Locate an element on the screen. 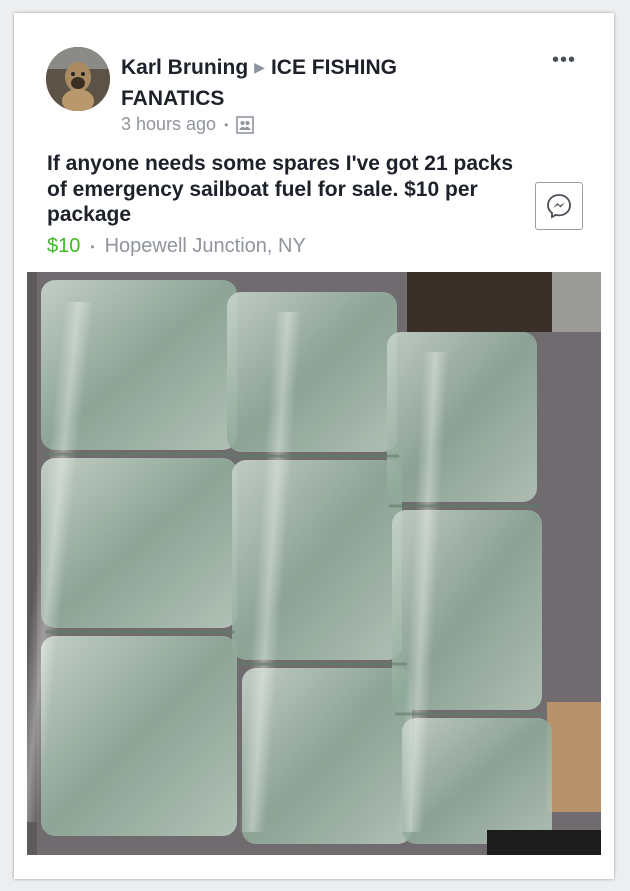 This screenshot has height=891, width=630. listing-details: $10 • Hopewell Junction, NY is located at coordinates (176, 246).